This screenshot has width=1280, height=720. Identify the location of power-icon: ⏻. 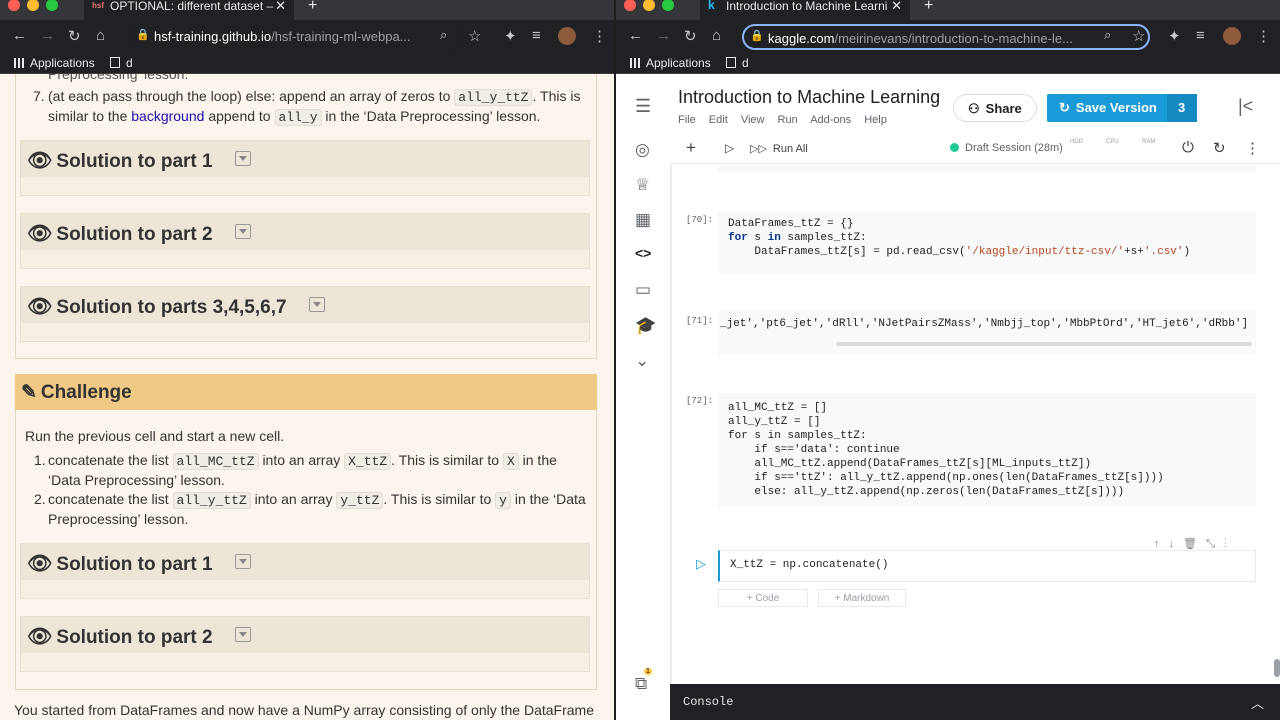
(1188, 147).